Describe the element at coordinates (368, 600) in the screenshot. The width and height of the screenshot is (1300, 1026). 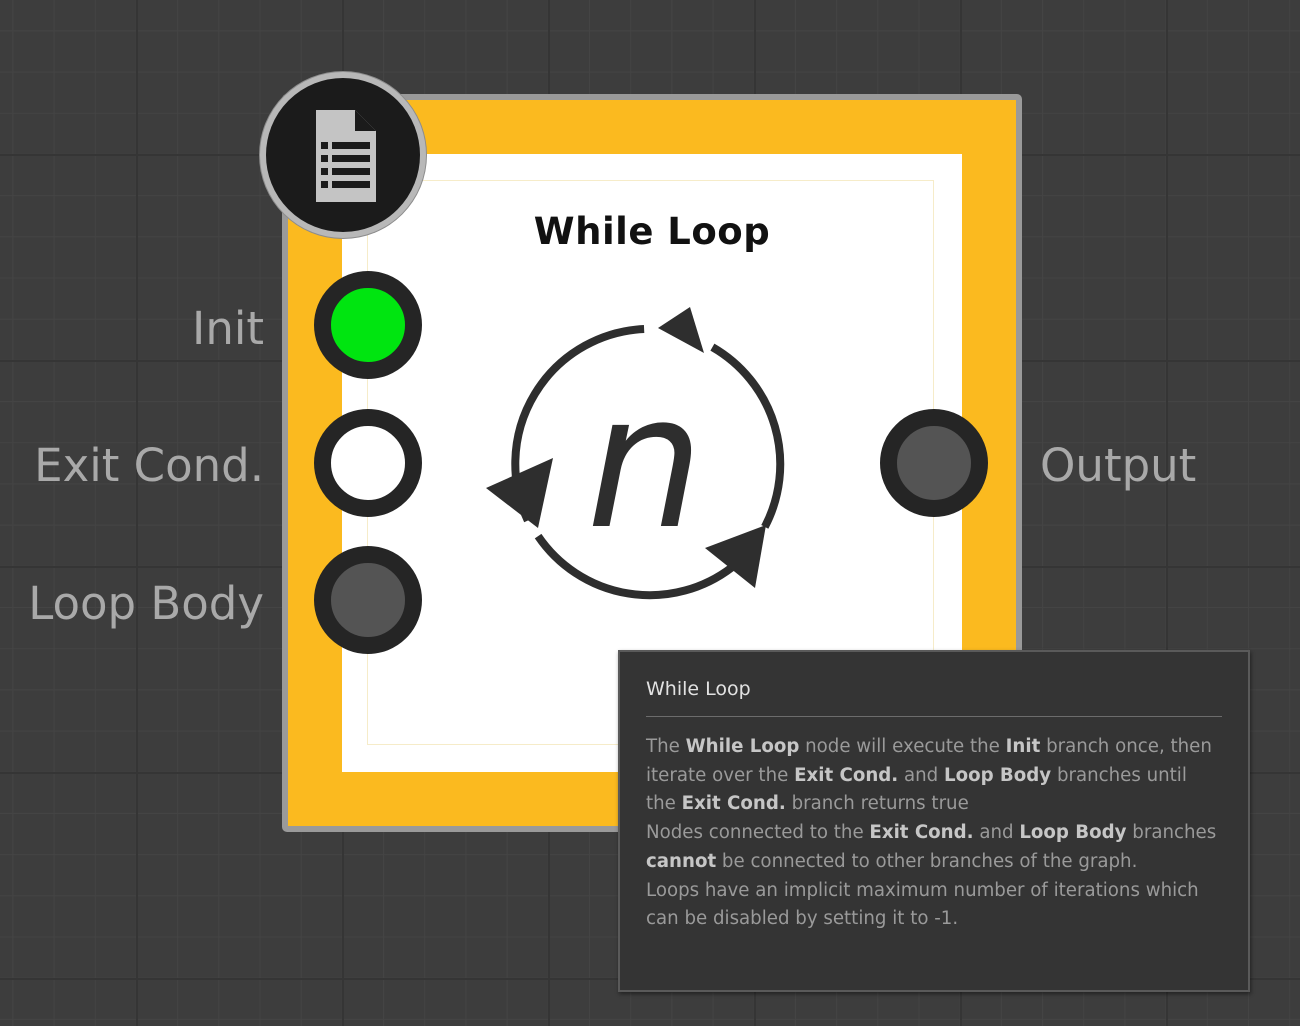
I see `loop-body-port` at that location.